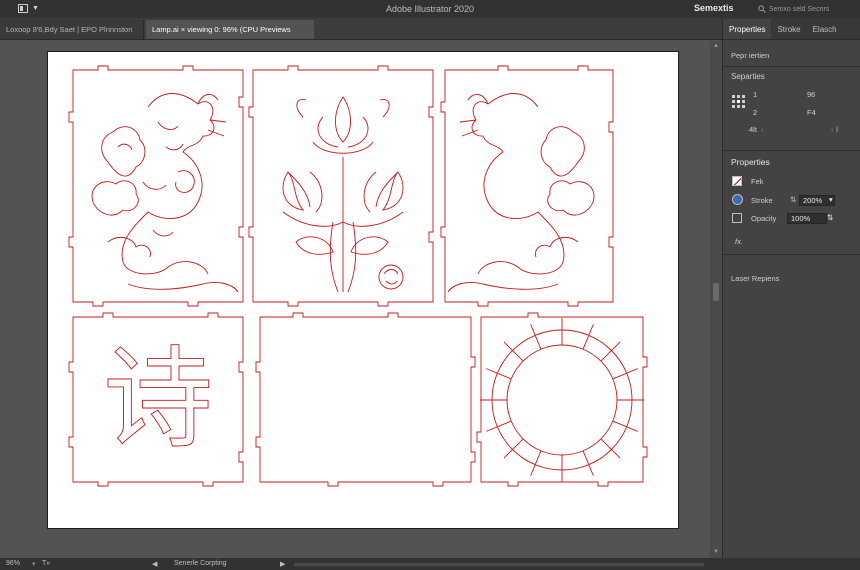 The height and width of the screenshot is (570, 860). I want to click on status-info: Senerle Corpting, so click(200, 563).